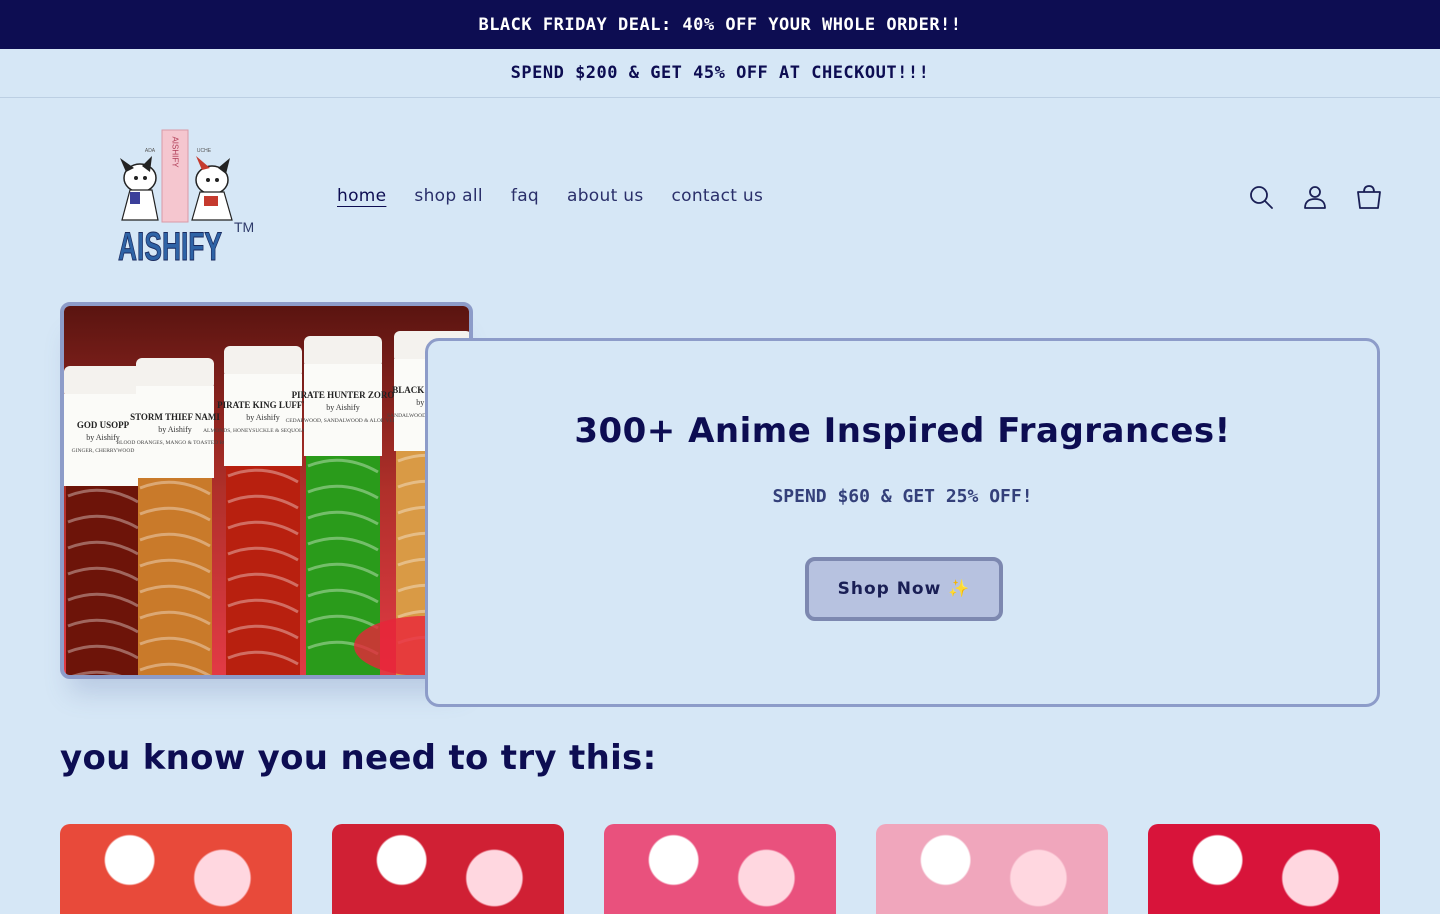  Describe the element at coordinates (204, 151) in the screenshot. I see `logo-label-right: UCHE` at that location.